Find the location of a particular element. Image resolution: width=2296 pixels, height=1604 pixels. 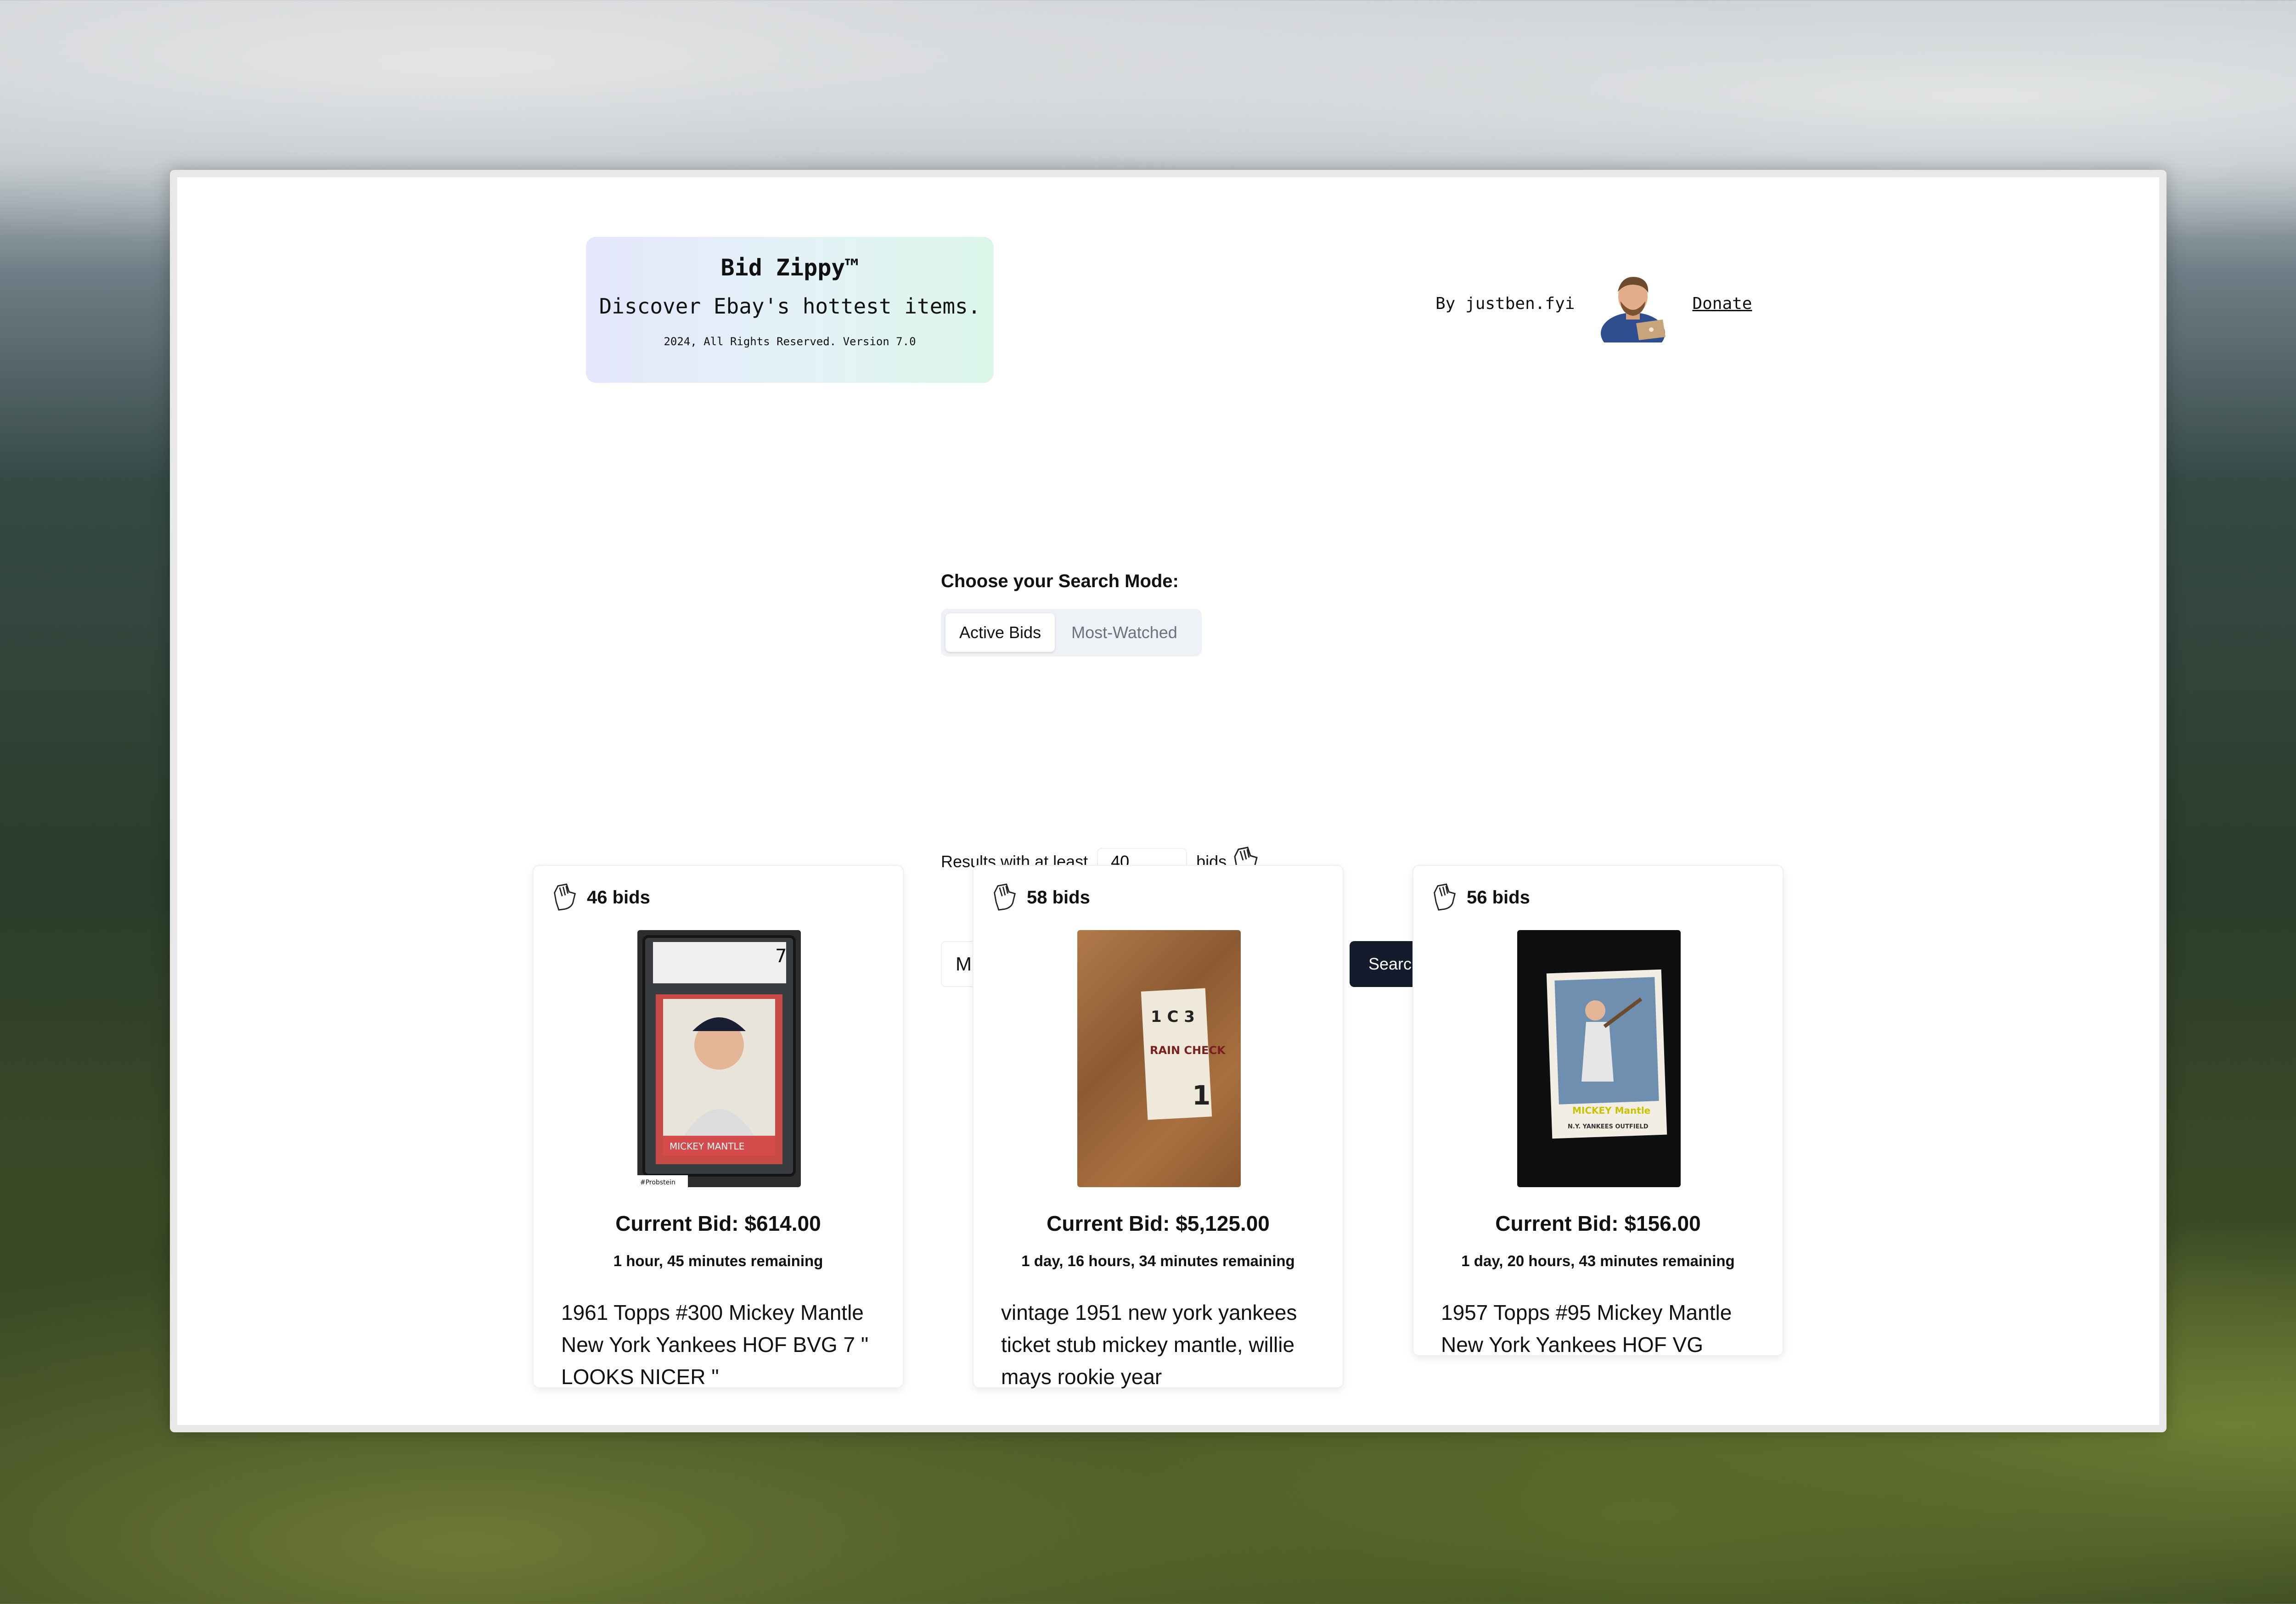

brand-tagline: Discover Ebay's hottest items. is located at coordinates (790, 306).